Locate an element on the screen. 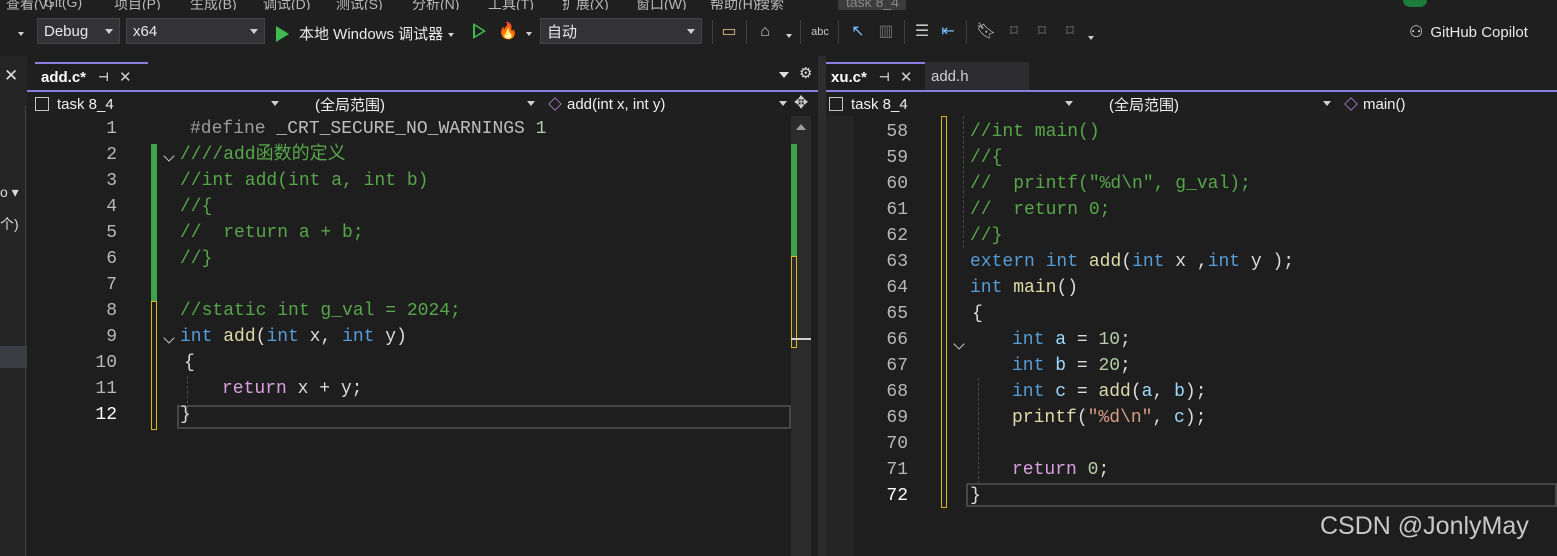 This screenshot has height=556, width=1557. code-line: 1 #define _CRT_SECURE_NO_WARNINGS 1 is located at coordinates (422, 129).